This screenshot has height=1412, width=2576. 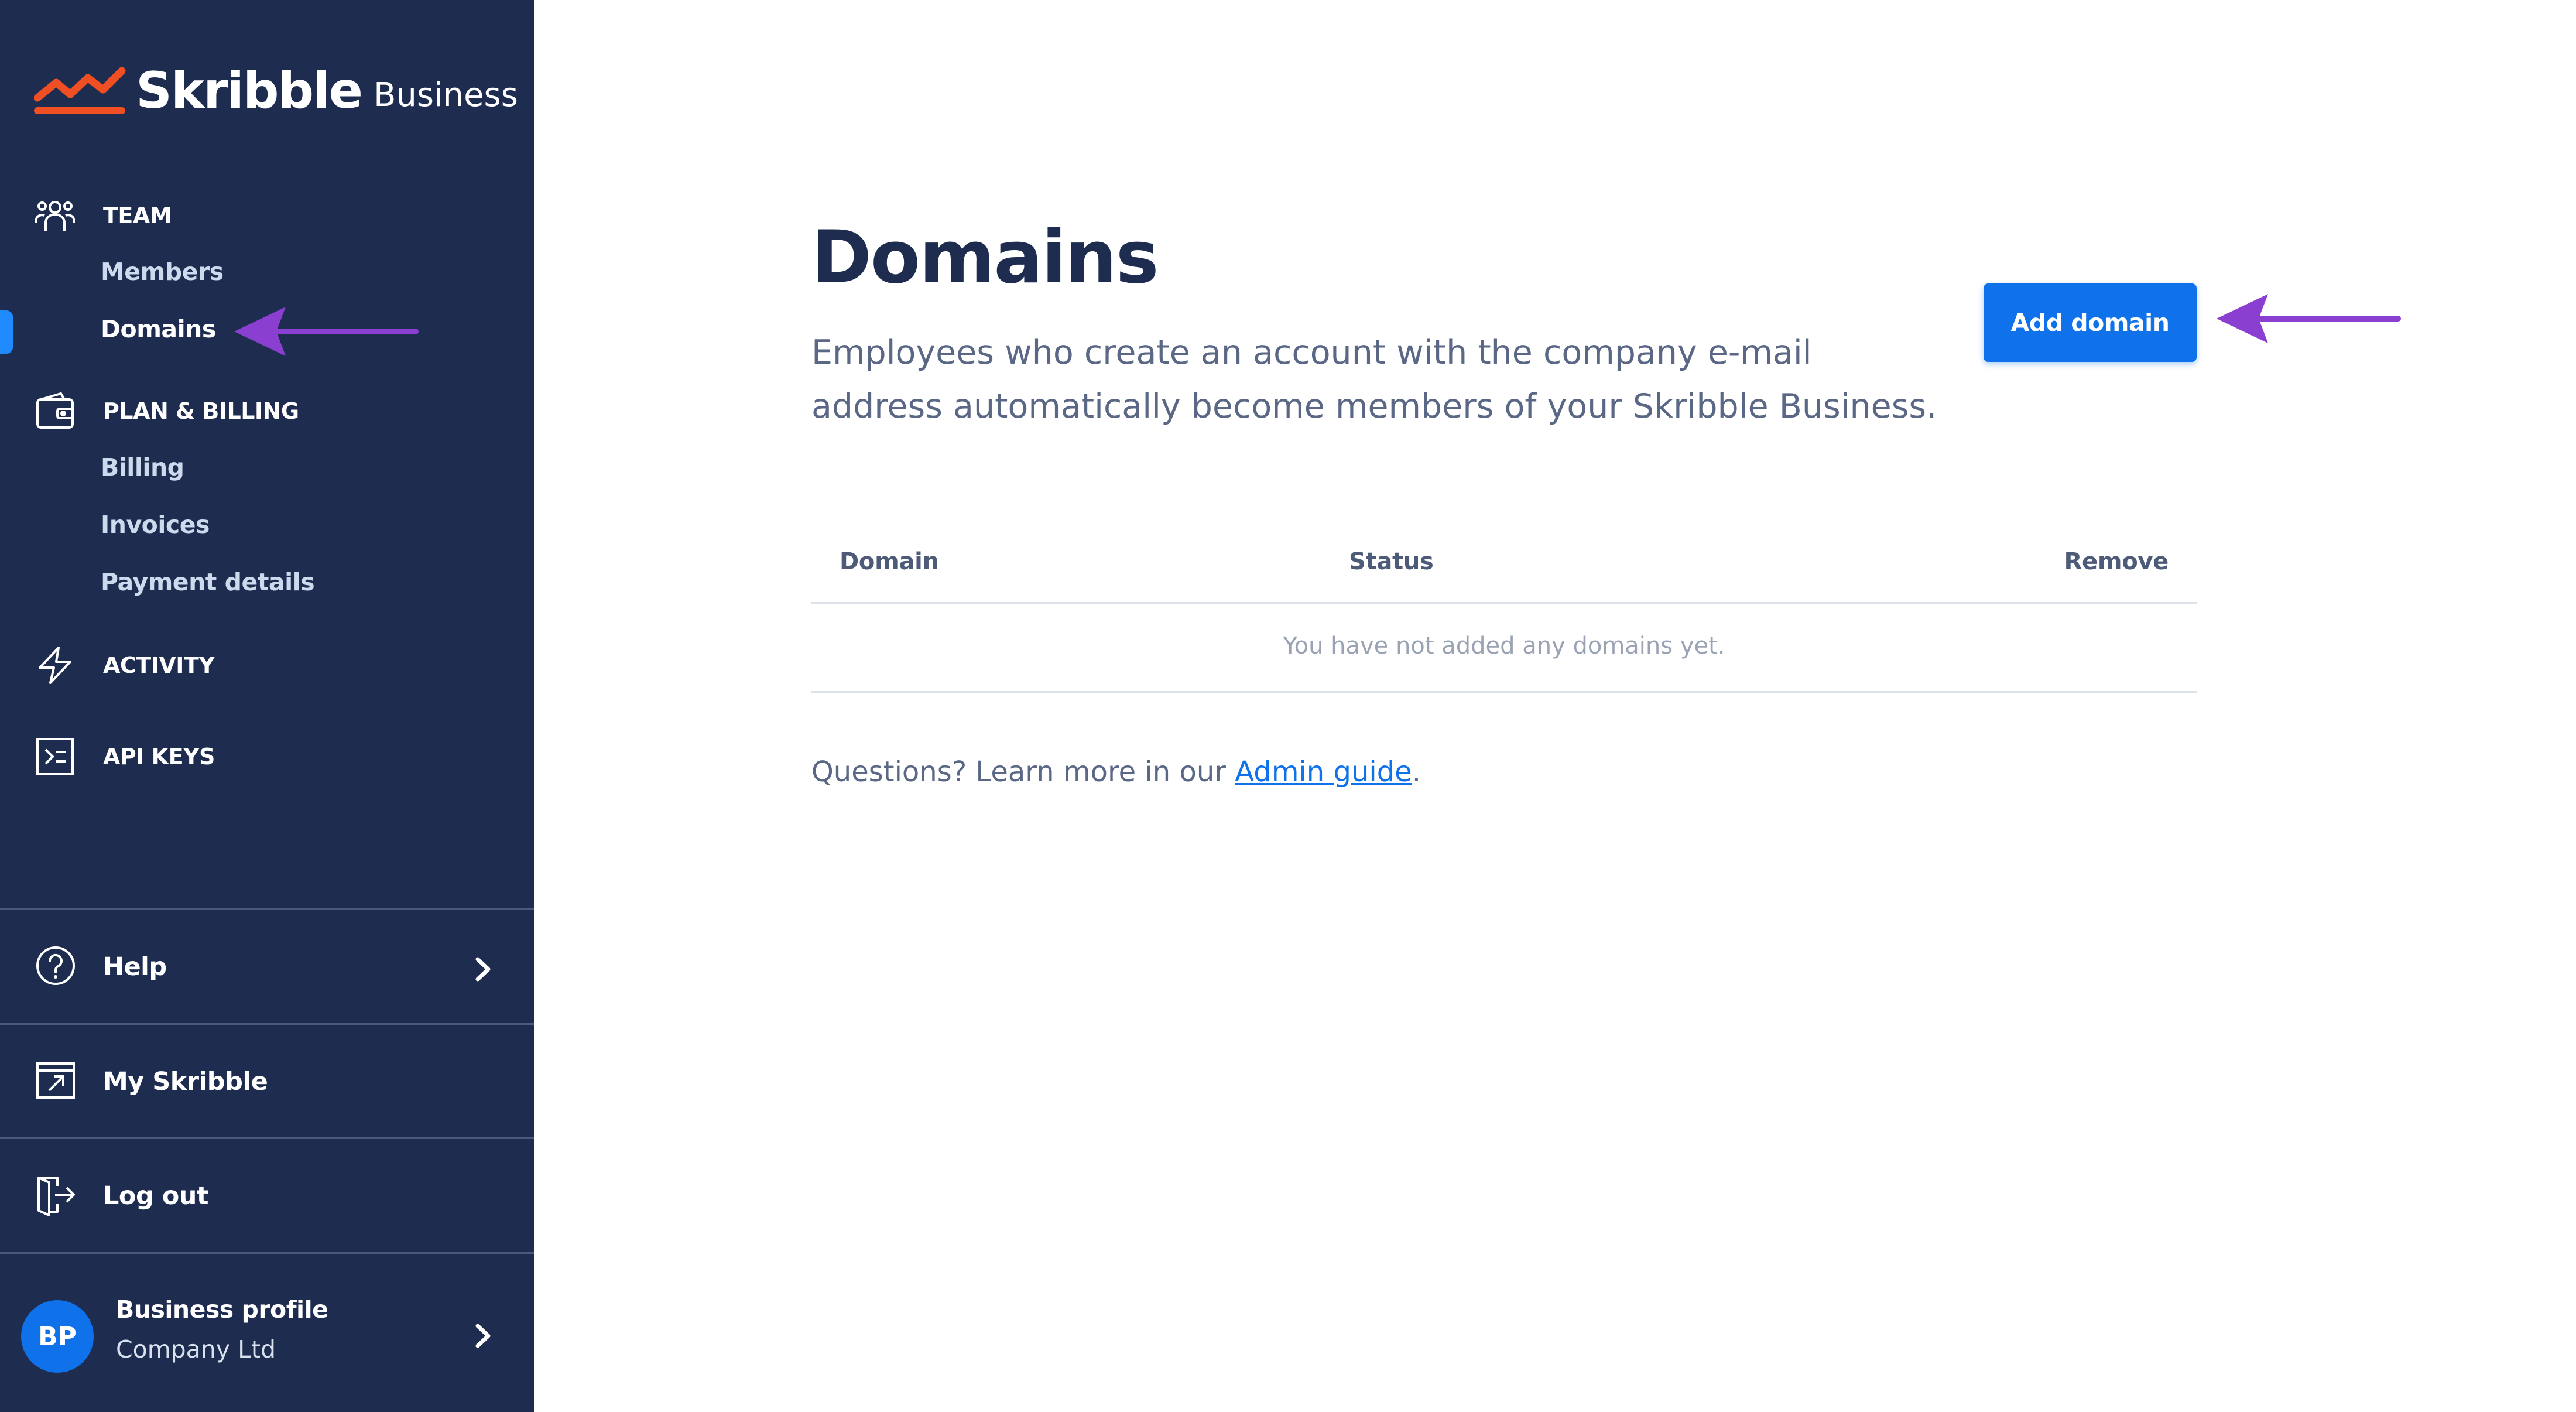 I want to click on section-label-activity: ACTIVITY, so click(x=159, y=665).